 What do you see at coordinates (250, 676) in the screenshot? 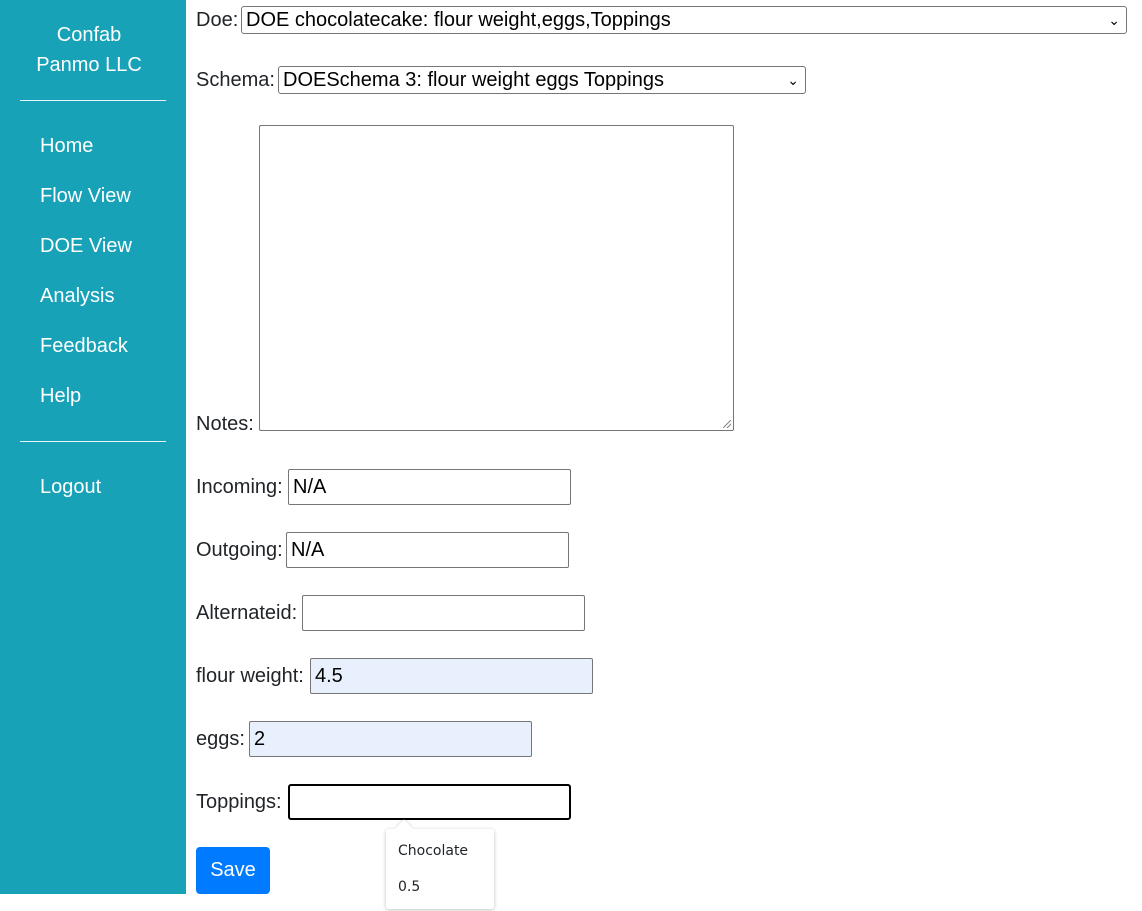
I see `flour-weight-label: flour weight:` at bounding box center [250, 676].